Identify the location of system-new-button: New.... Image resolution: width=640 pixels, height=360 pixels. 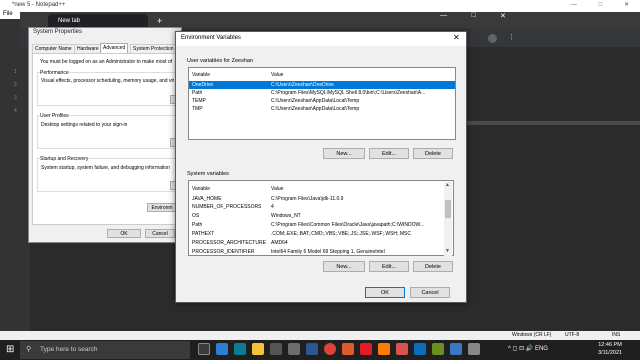
(344, 266).